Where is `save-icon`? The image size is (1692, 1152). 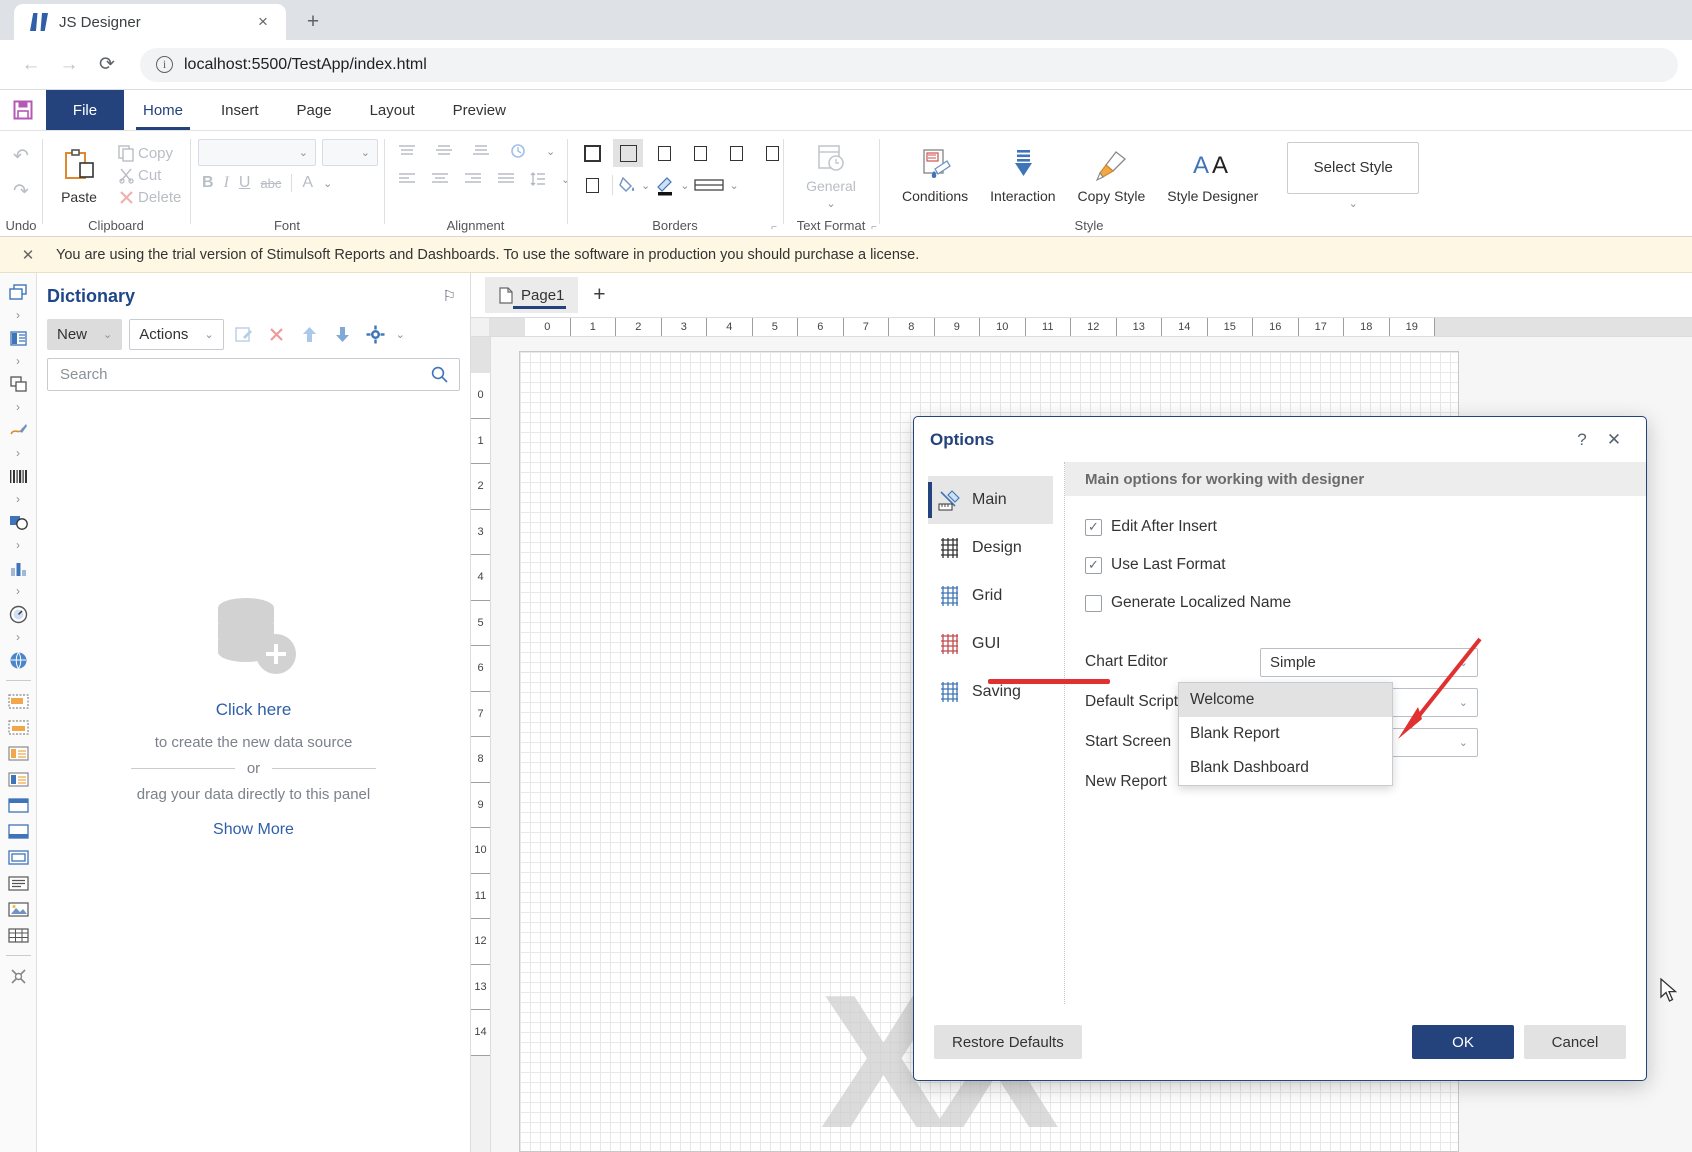
save-icon is located at coordinates (23, 110).